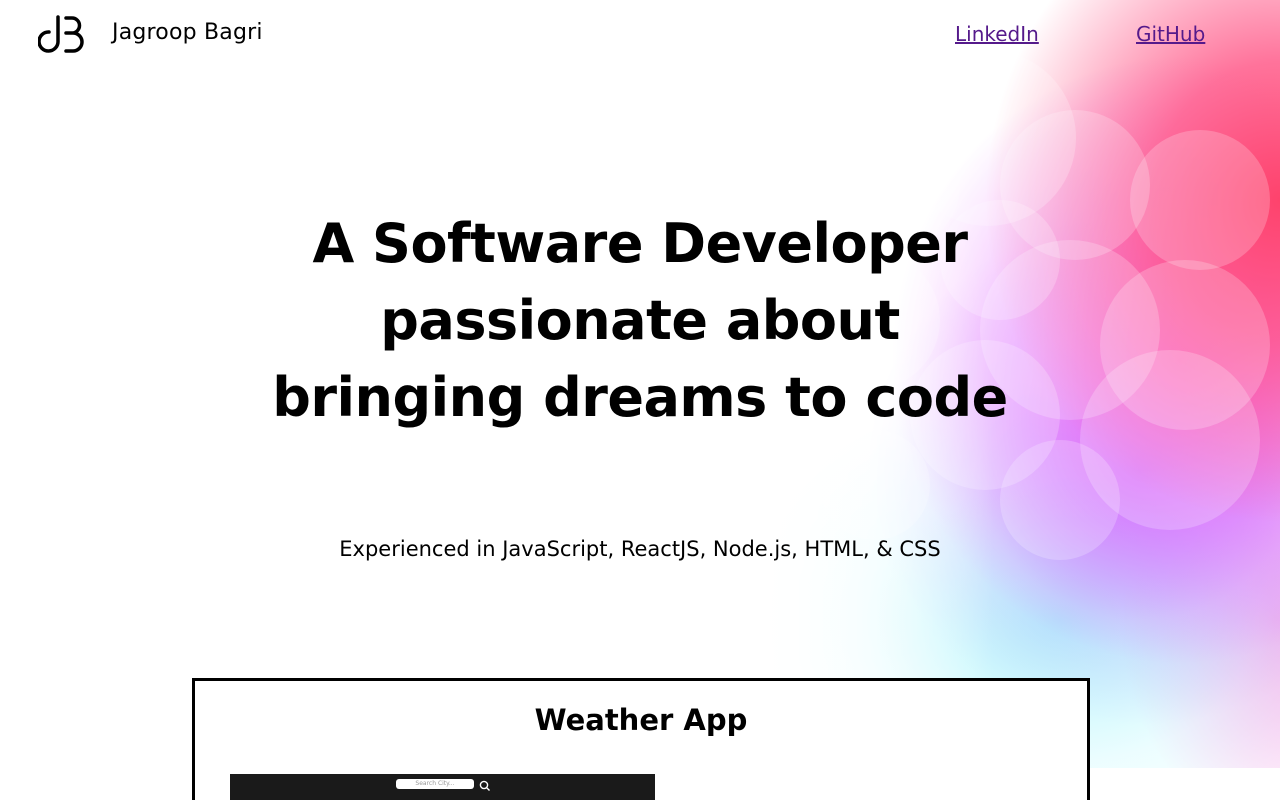 Image resolution: width=1280 pixels, height=800 pixels. I want to click on linkedin-link: LinkedIn, so click(997, 34).